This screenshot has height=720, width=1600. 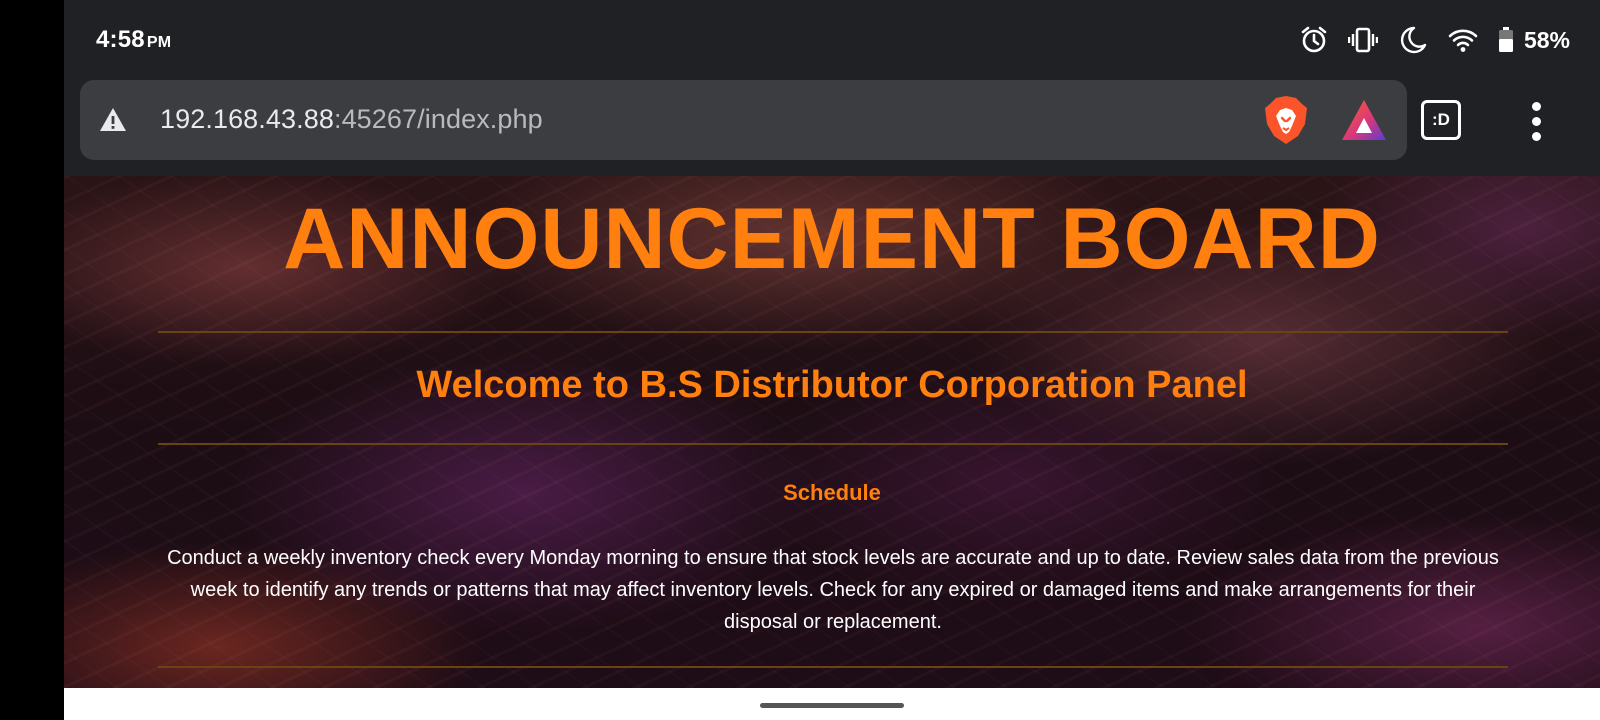 What do you see at coordinates (1506, 40) in the screenshot?
I see `battery-icon` at bounding box center [1506, 40].